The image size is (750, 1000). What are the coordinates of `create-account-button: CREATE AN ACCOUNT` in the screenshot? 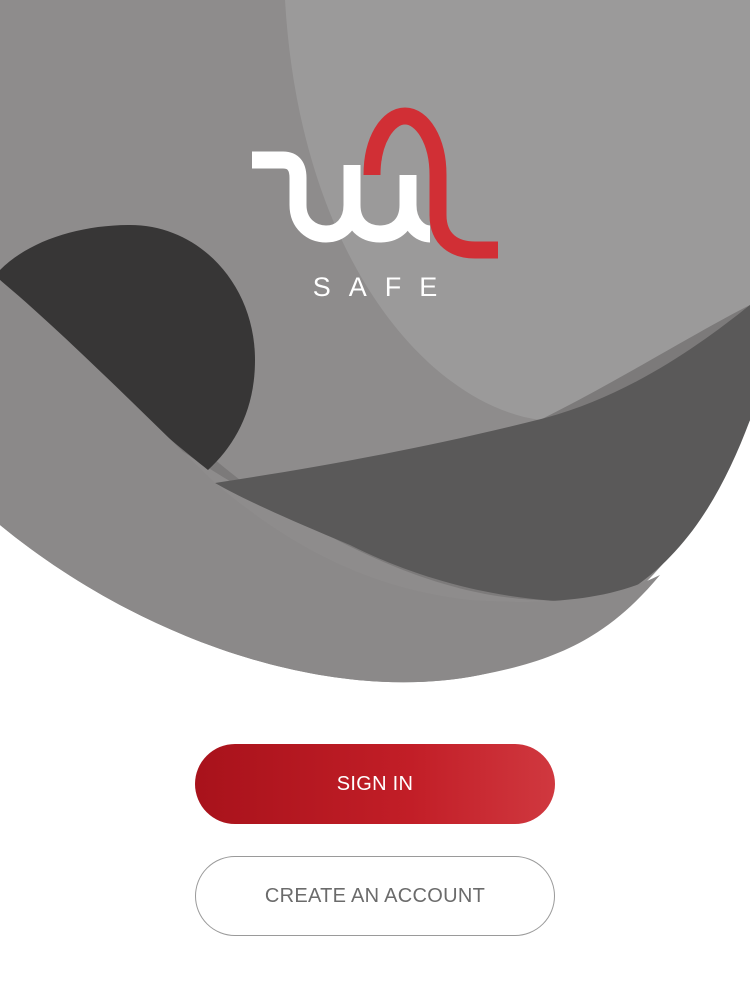 It's located at (375, 896).